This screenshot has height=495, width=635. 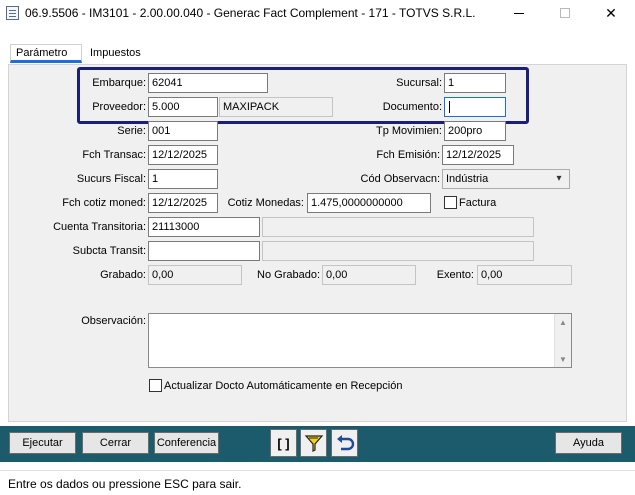 I want to click on conferencia-button: Conferencia, so click(x=186, y=443).